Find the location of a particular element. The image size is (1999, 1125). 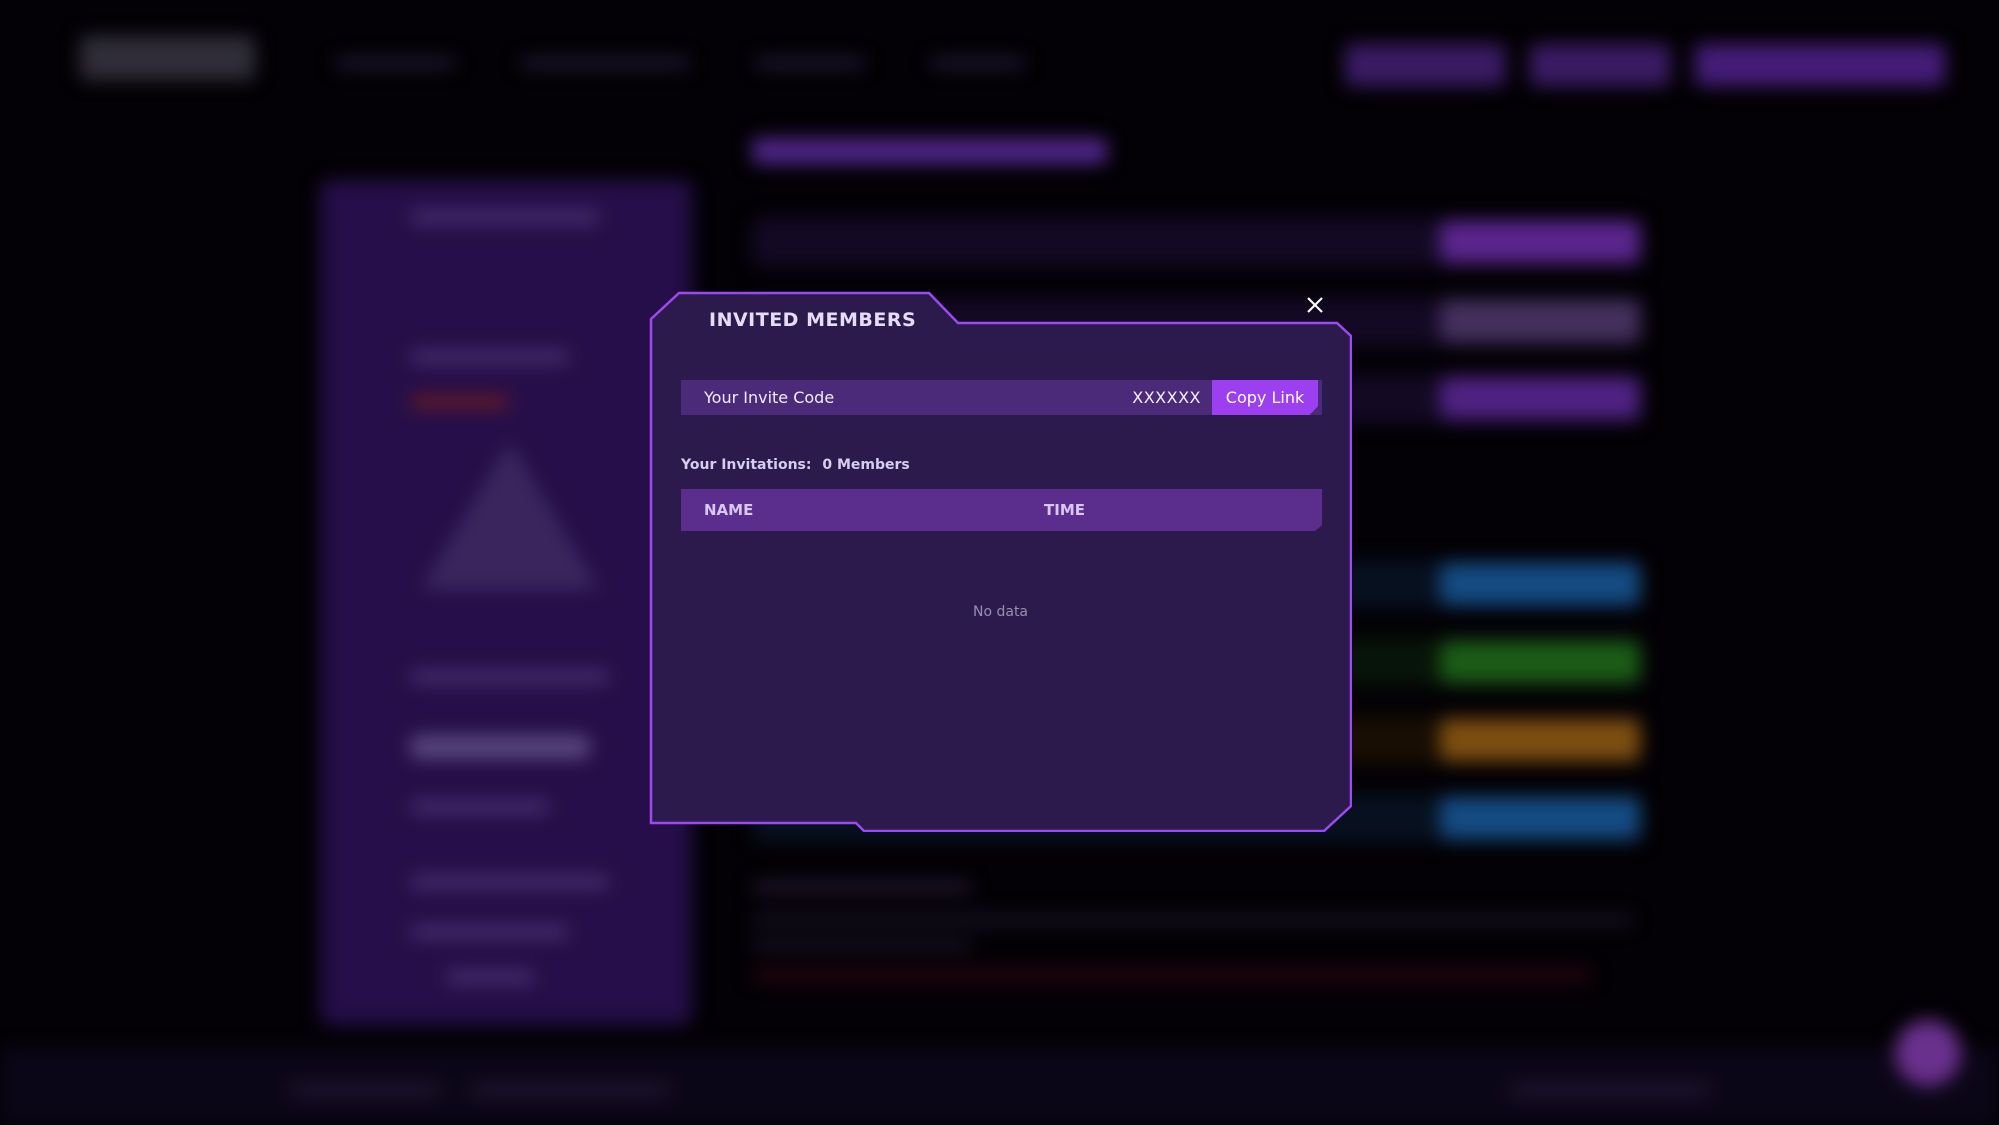

empty-state-text: No data is located at coordinates (1000, 612).